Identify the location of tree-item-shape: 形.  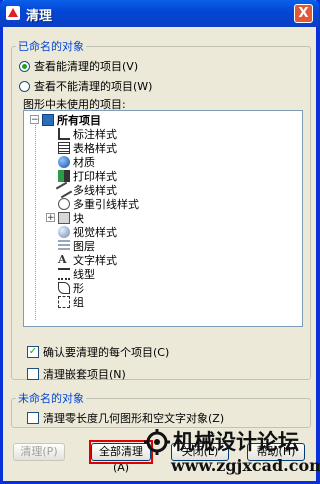
(71, 288).